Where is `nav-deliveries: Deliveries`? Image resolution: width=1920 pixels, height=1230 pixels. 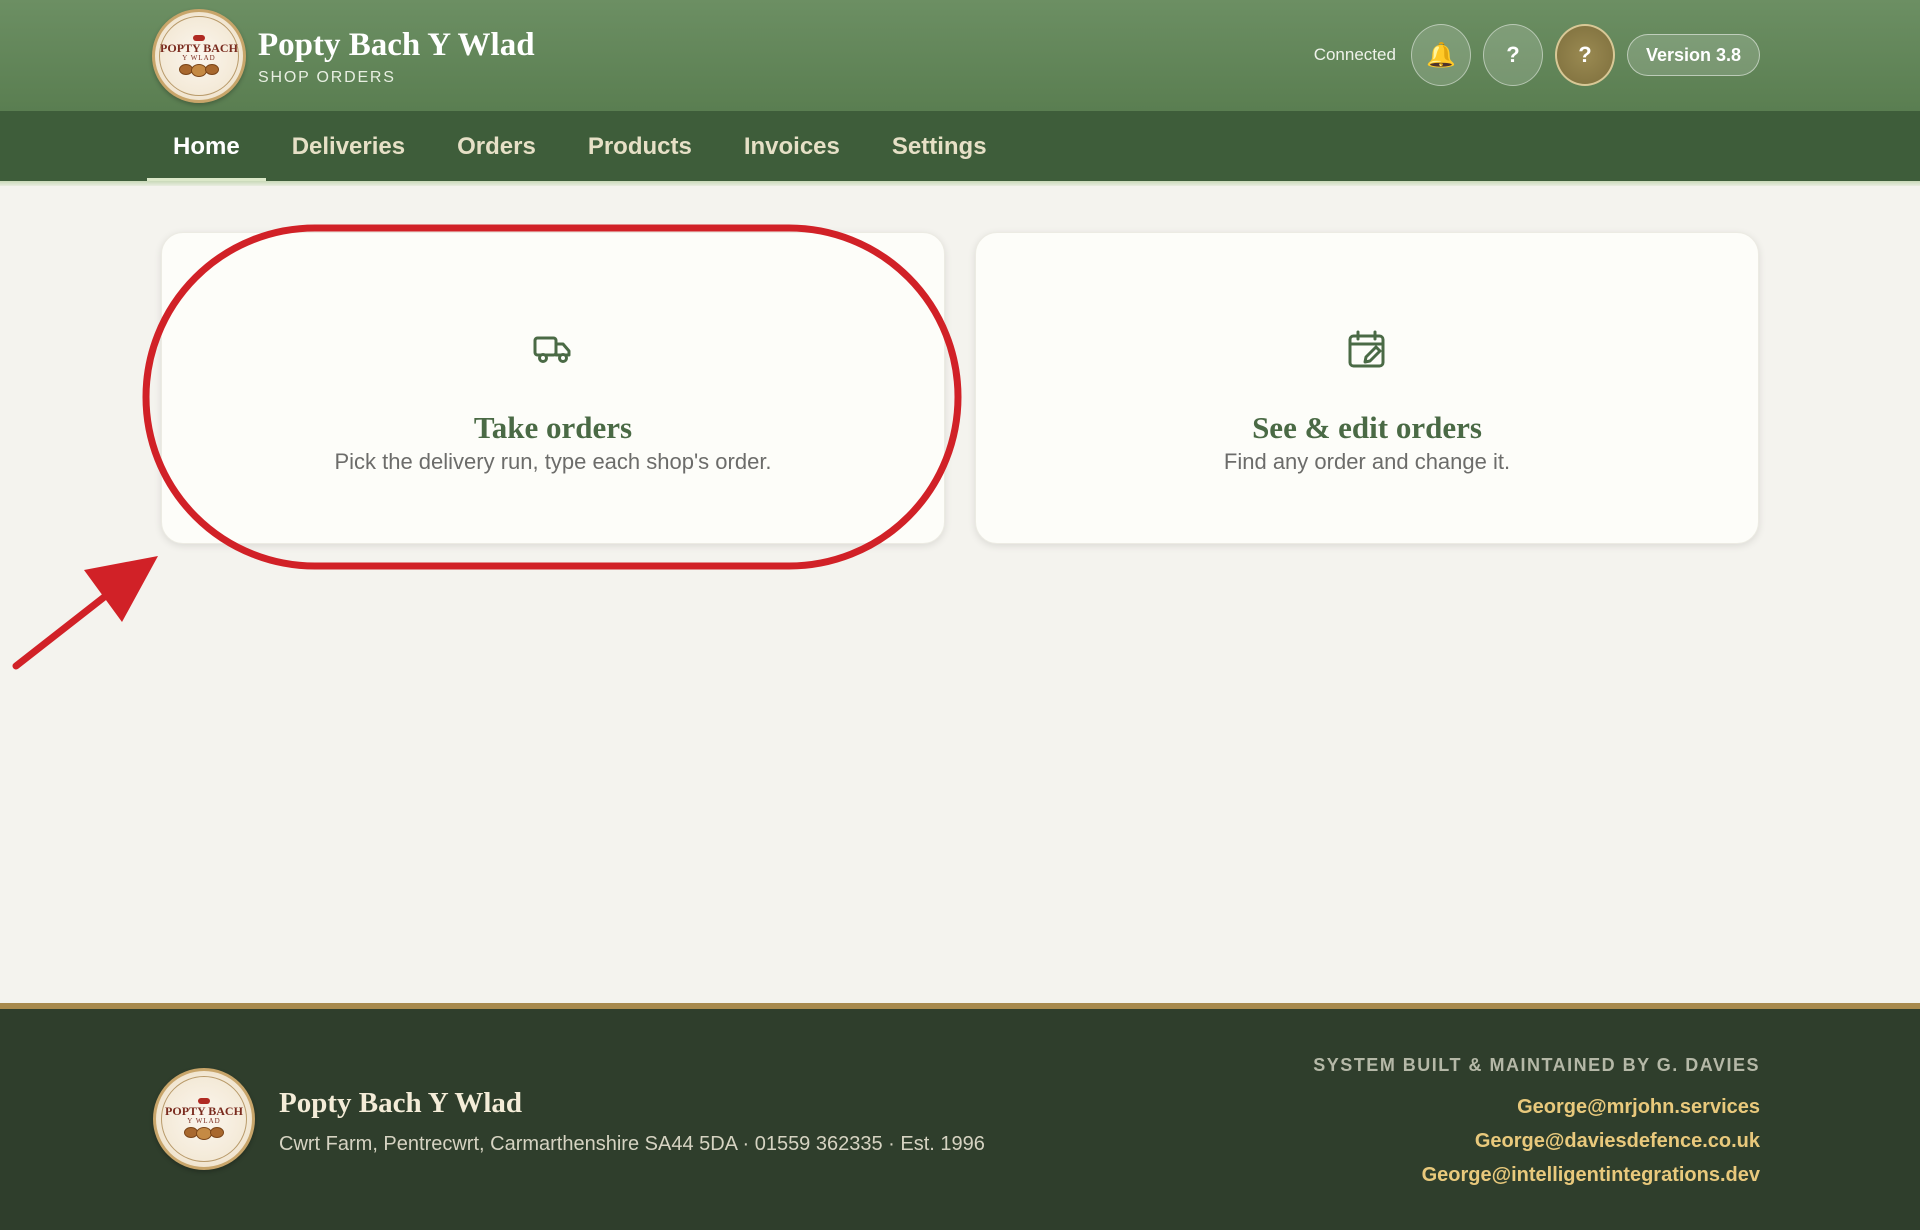 nav-deliveries: Deliveries is located at coordinates (348, 146).